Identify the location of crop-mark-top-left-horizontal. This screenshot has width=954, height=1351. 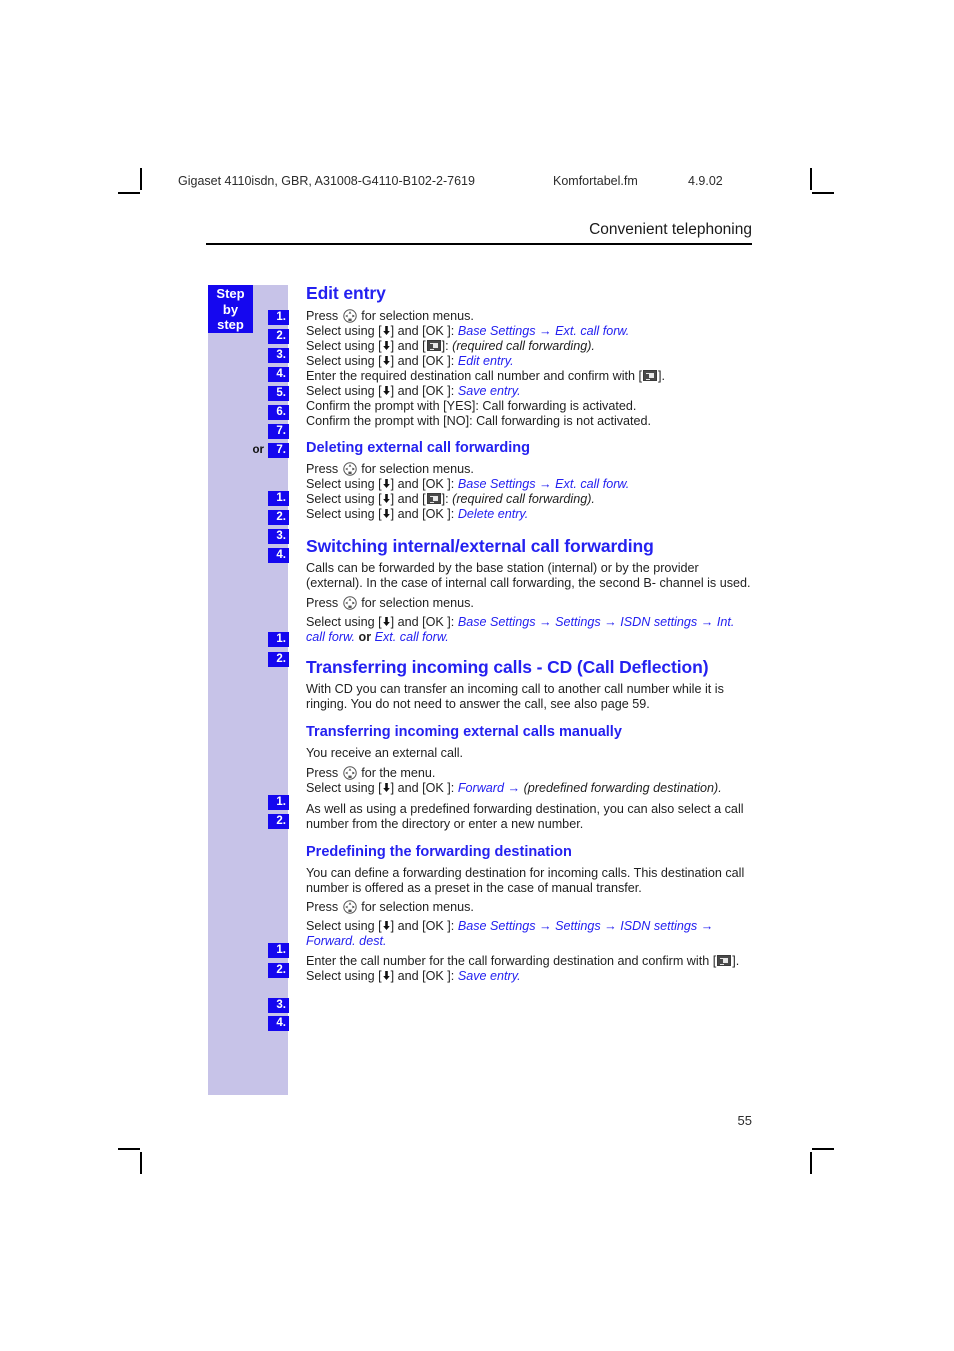
(129, 193).